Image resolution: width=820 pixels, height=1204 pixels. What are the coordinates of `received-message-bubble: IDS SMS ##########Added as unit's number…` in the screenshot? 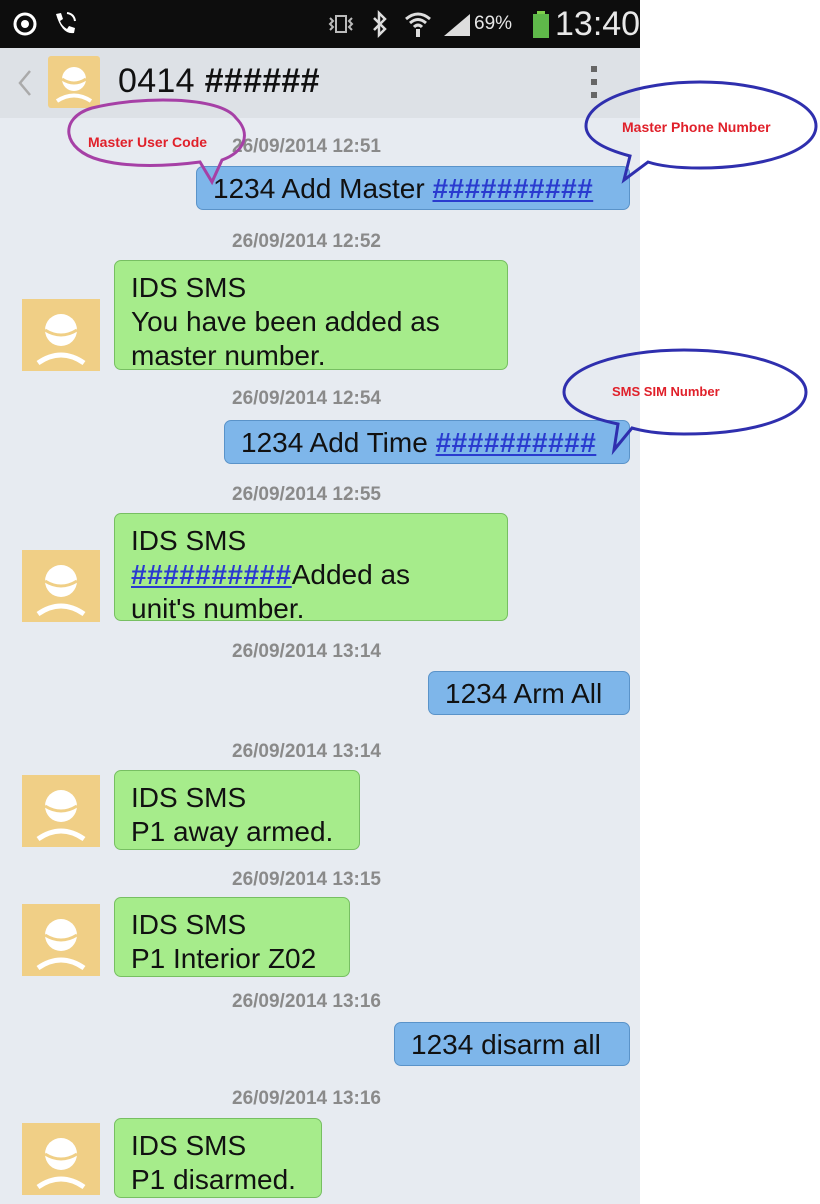 It's located at (311, 568).